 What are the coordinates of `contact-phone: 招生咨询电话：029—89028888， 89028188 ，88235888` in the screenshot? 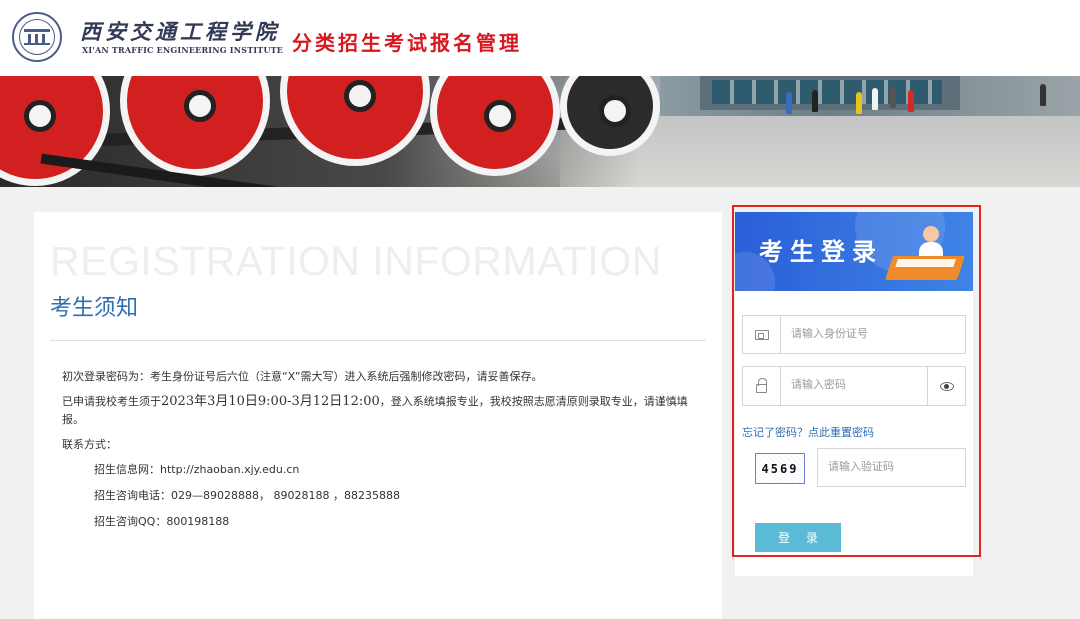 It's located at (247, 495).